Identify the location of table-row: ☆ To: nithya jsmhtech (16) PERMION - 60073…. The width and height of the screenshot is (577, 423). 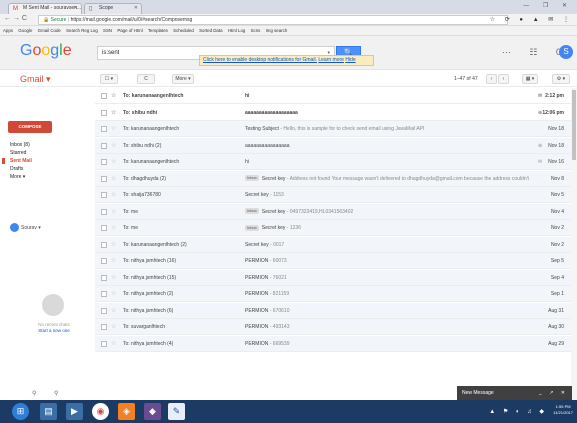
(333, 261).